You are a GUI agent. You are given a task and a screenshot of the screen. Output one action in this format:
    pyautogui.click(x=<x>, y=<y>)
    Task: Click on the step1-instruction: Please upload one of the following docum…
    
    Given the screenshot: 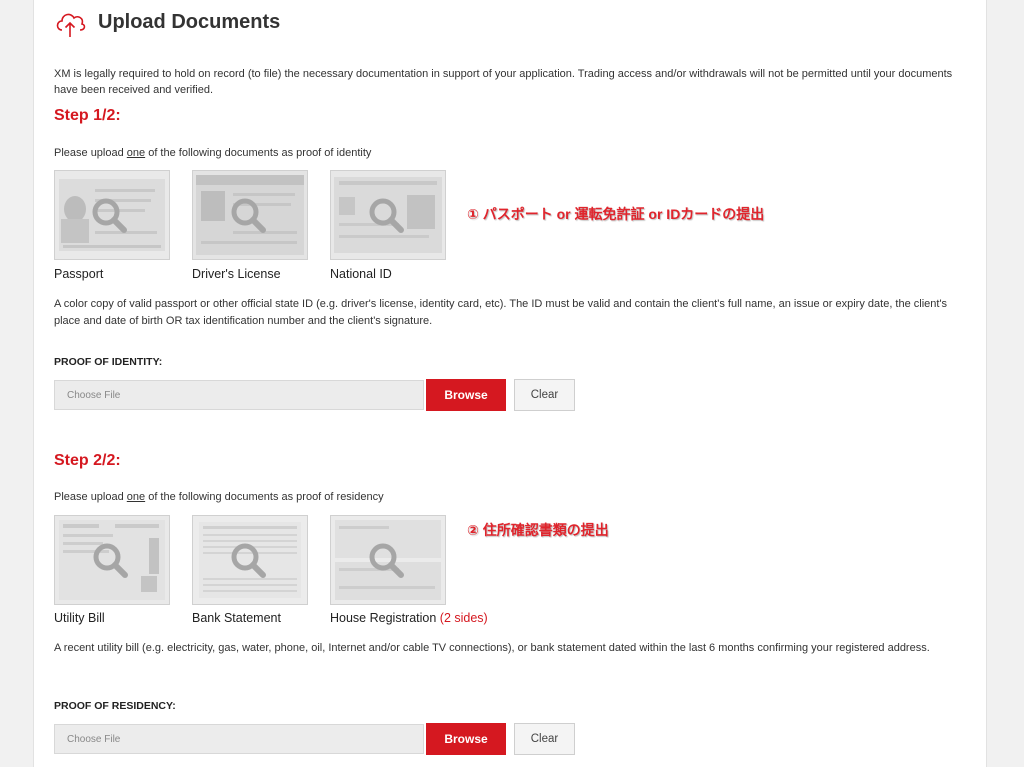 What is the action you would take?
    pyautogui.click(x=213, y=153)
    